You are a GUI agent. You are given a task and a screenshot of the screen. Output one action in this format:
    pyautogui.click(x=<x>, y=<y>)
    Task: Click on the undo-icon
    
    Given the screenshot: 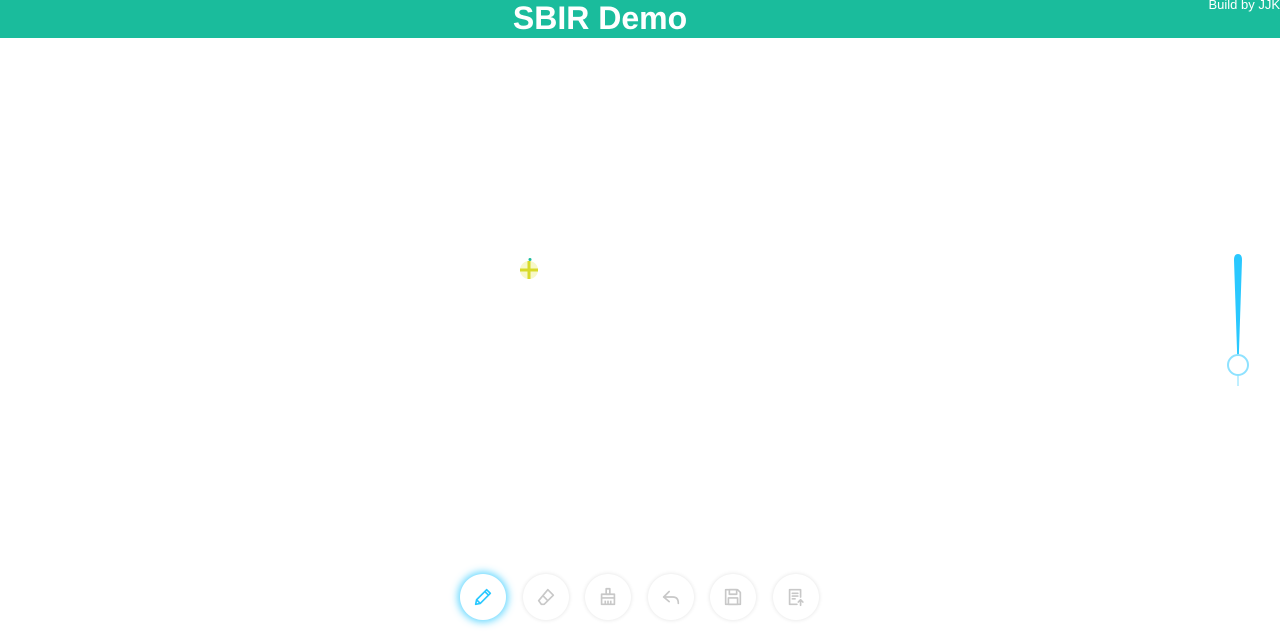 What is the action you would take?
    pyautogui.click(x=671, y=597)
    